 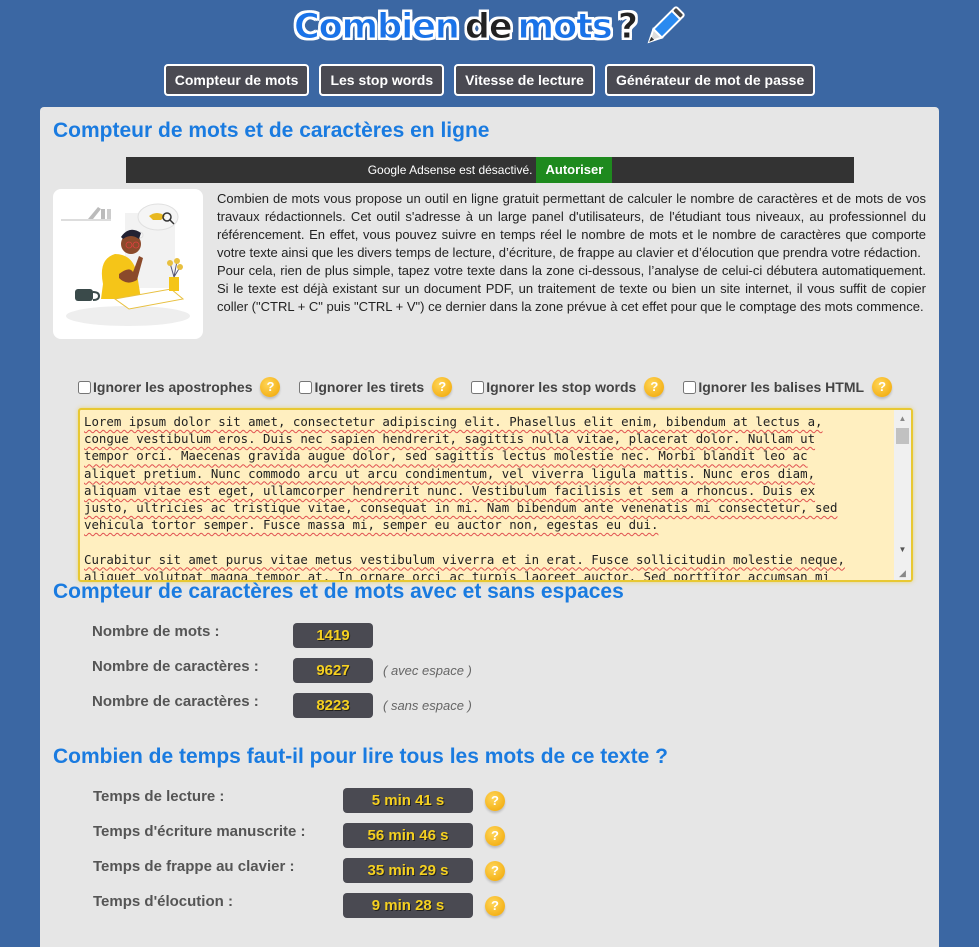 What do you see at coordinates (408, 800) in the screenshot?
I see `time-value-reading: 5 min 41 s` at bounding box center [408, 800].